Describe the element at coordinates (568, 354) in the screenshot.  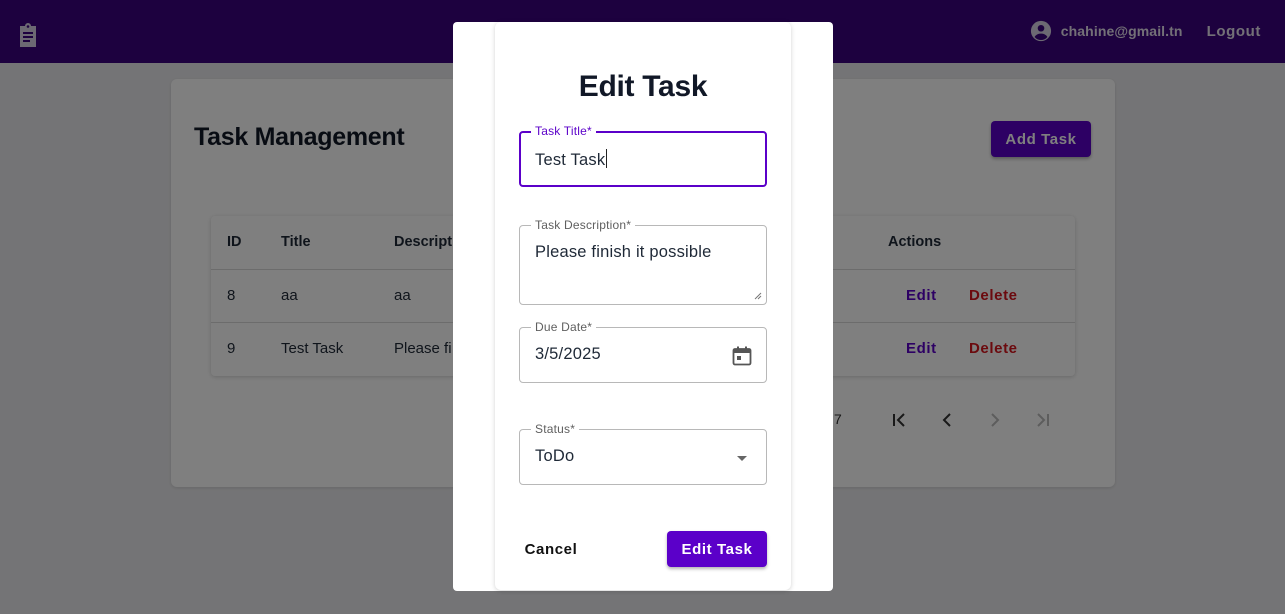
I see `due-date-input: 3/5/2025` at that location.